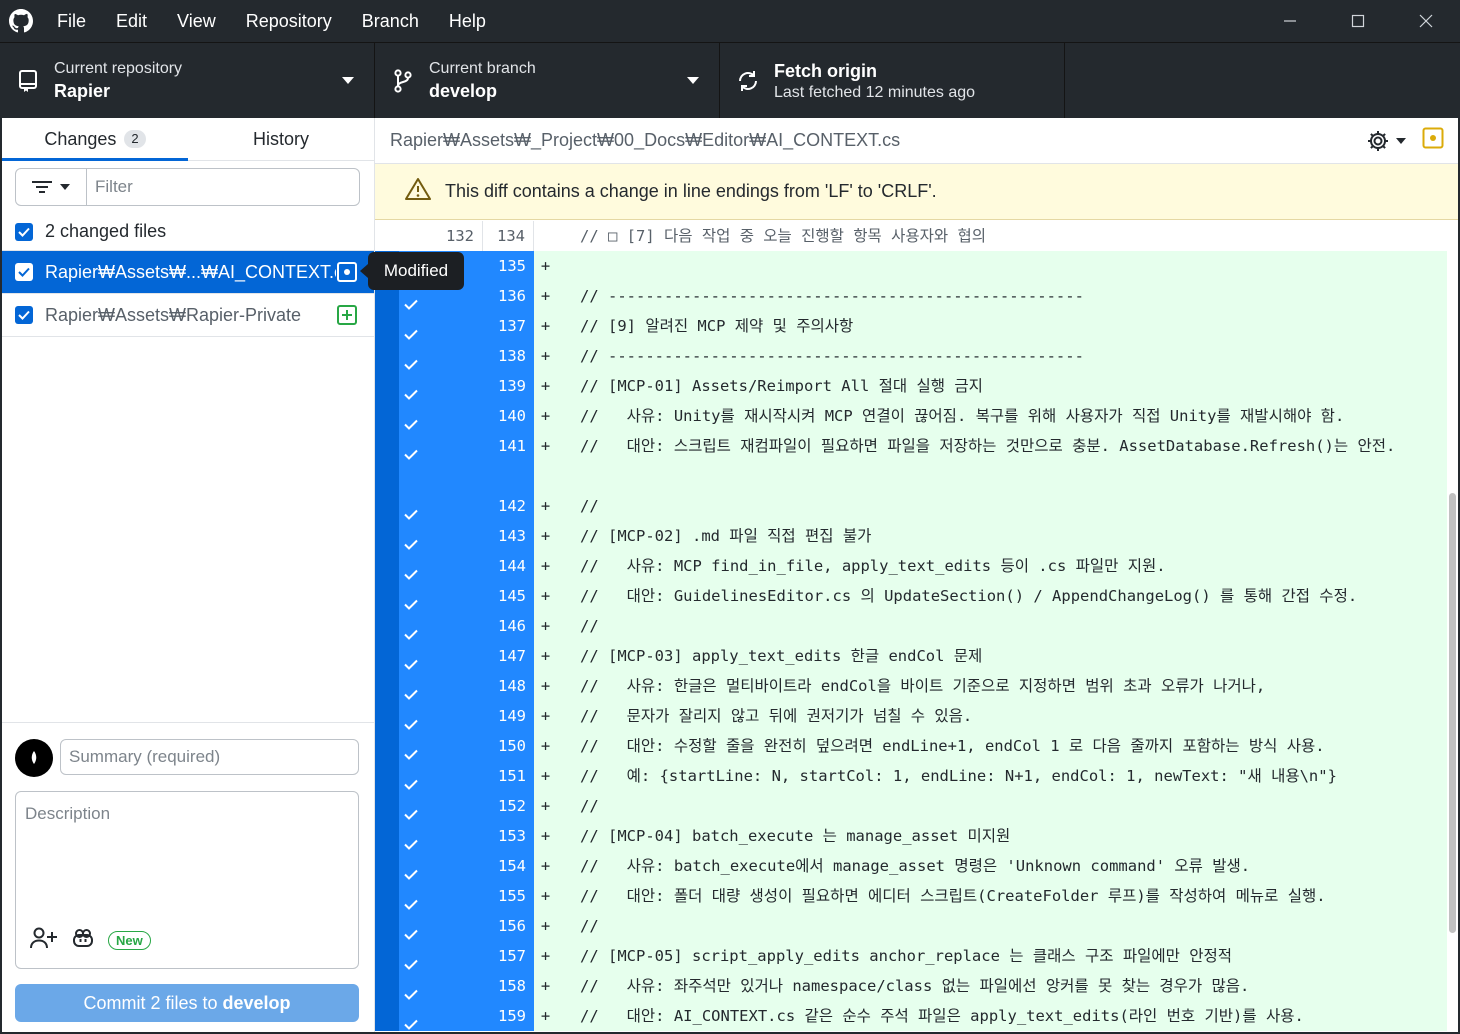 The height and width of the screenshot is (1034, 1460). I want to click on diff-line: 149 +// 문자가 잘리지 않고 뒤에 권저기가 넘칠 수 있음., so click(911, 716).